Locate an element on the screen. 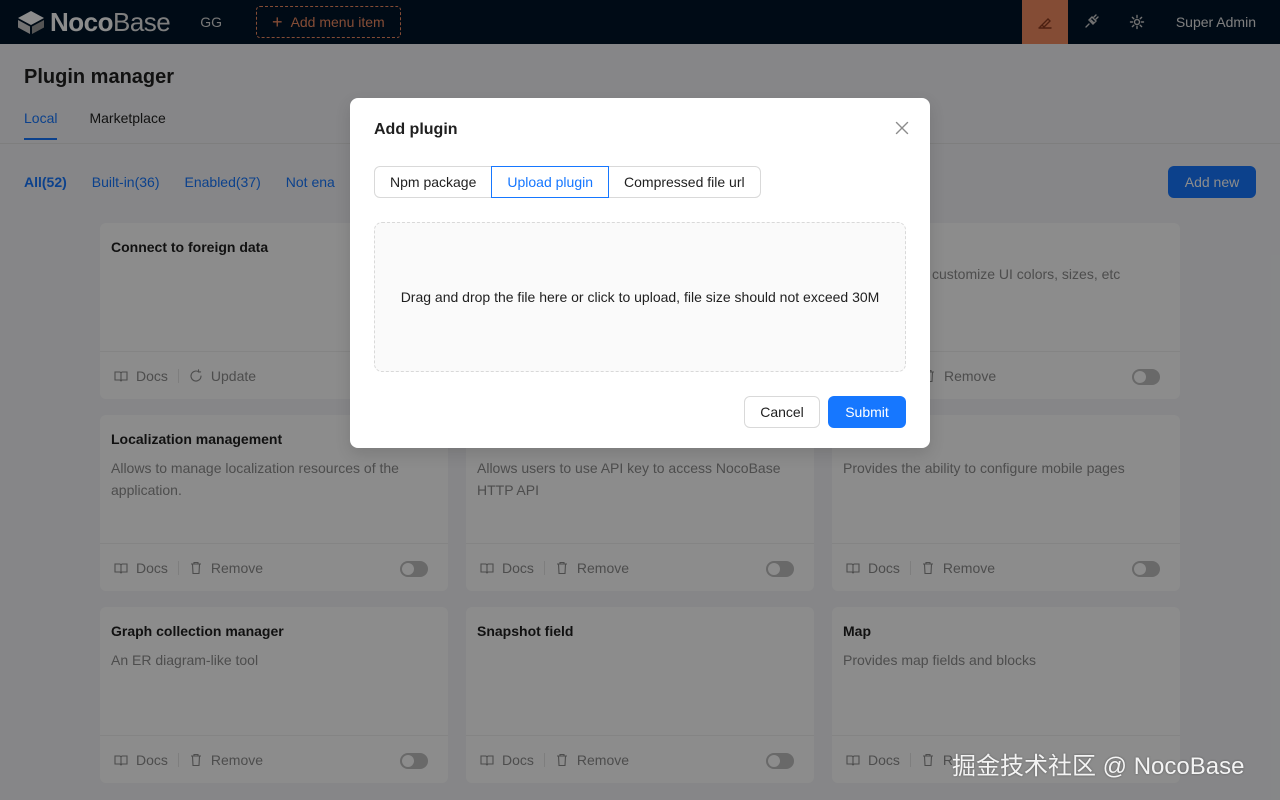 The width and height of the screenshot is (1280, 800). submit-button: Submit is located at coordinates (867, 412).